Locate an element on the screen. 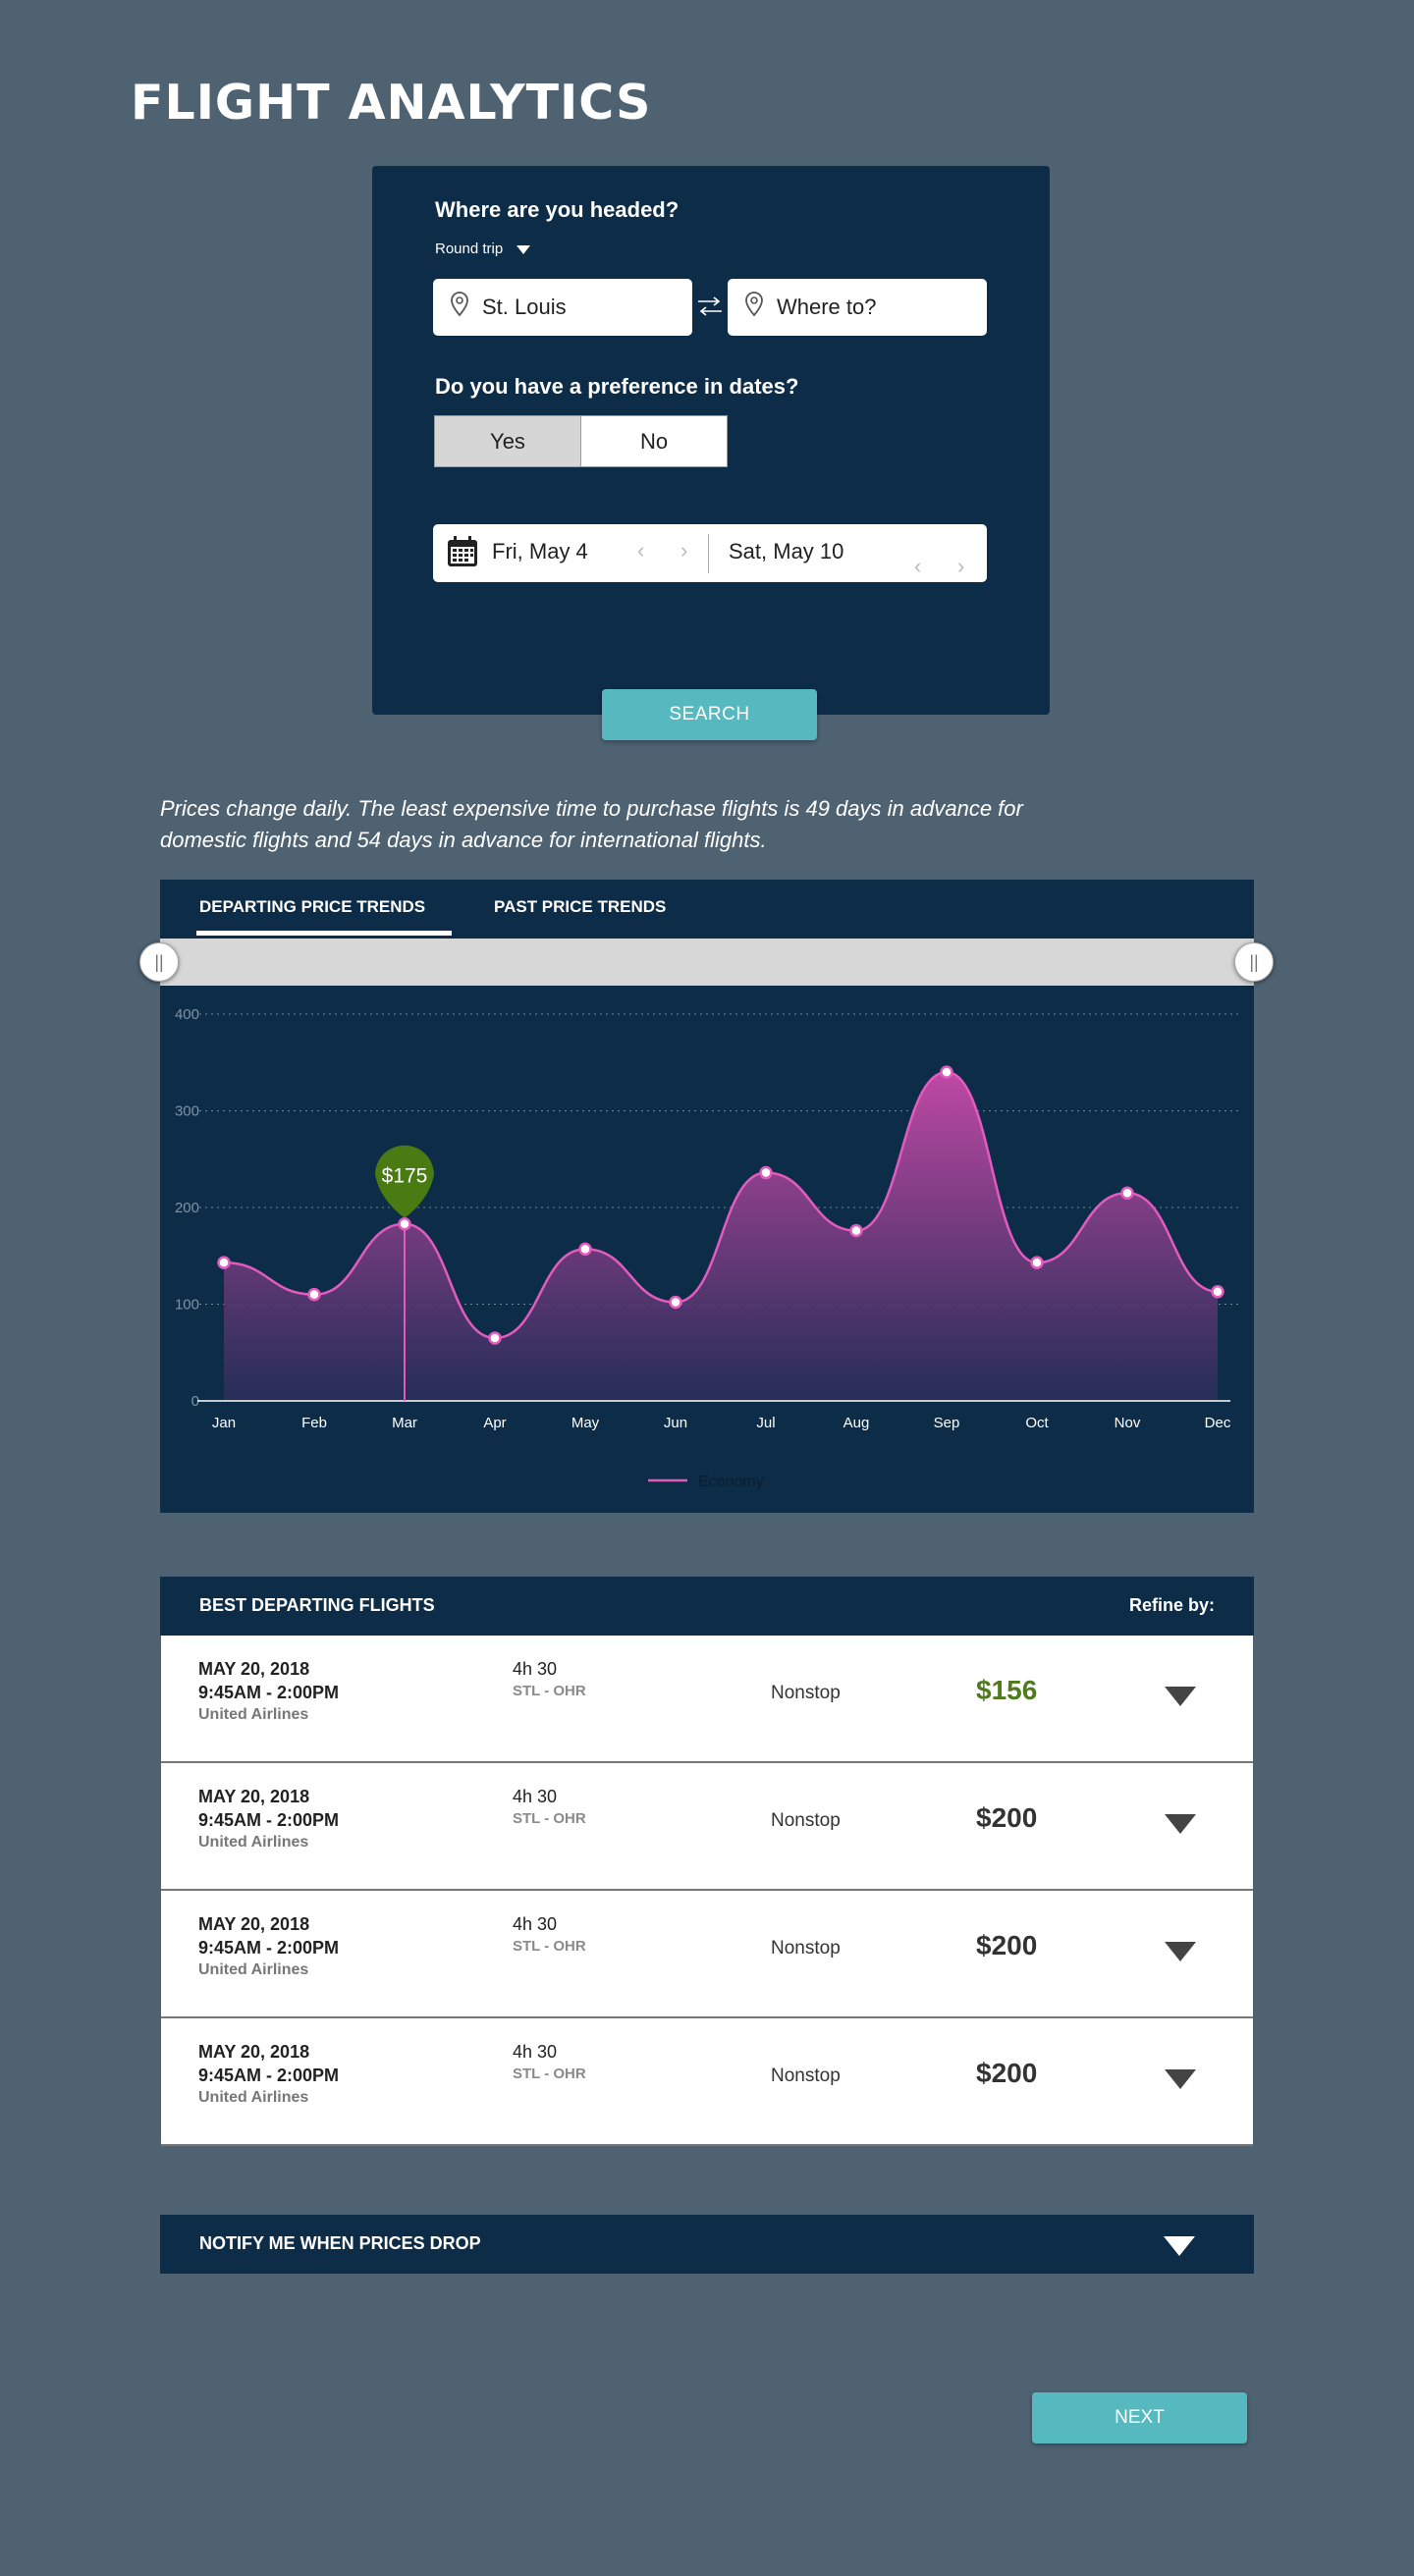  y-tick-label: 400 is located at coordinates (187, 1014).